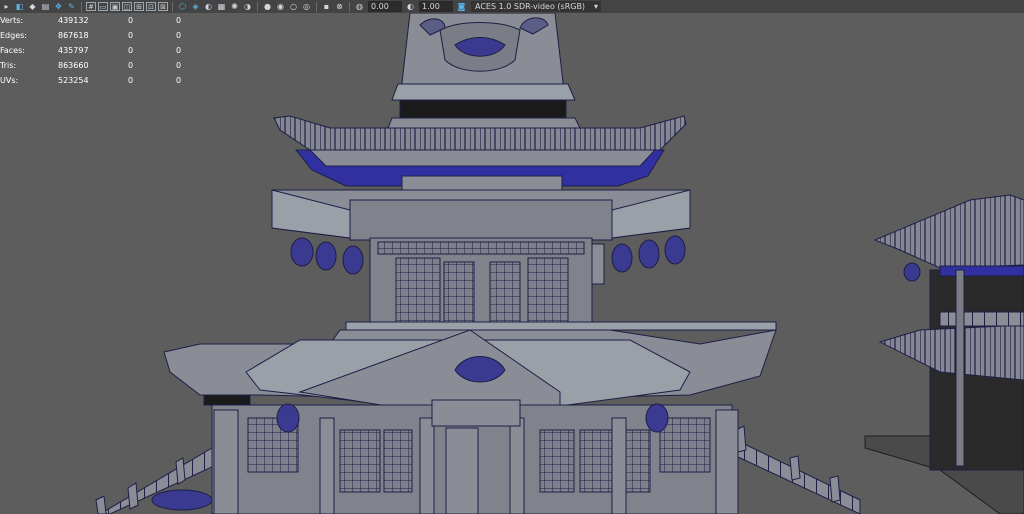 Image resolution: width=1024 pixels, height=514 pixels. Describe the element at coordinates (100, 20) in the screenshot. I see `hud-row-verts: Verts: 439132 0 0` at that location.